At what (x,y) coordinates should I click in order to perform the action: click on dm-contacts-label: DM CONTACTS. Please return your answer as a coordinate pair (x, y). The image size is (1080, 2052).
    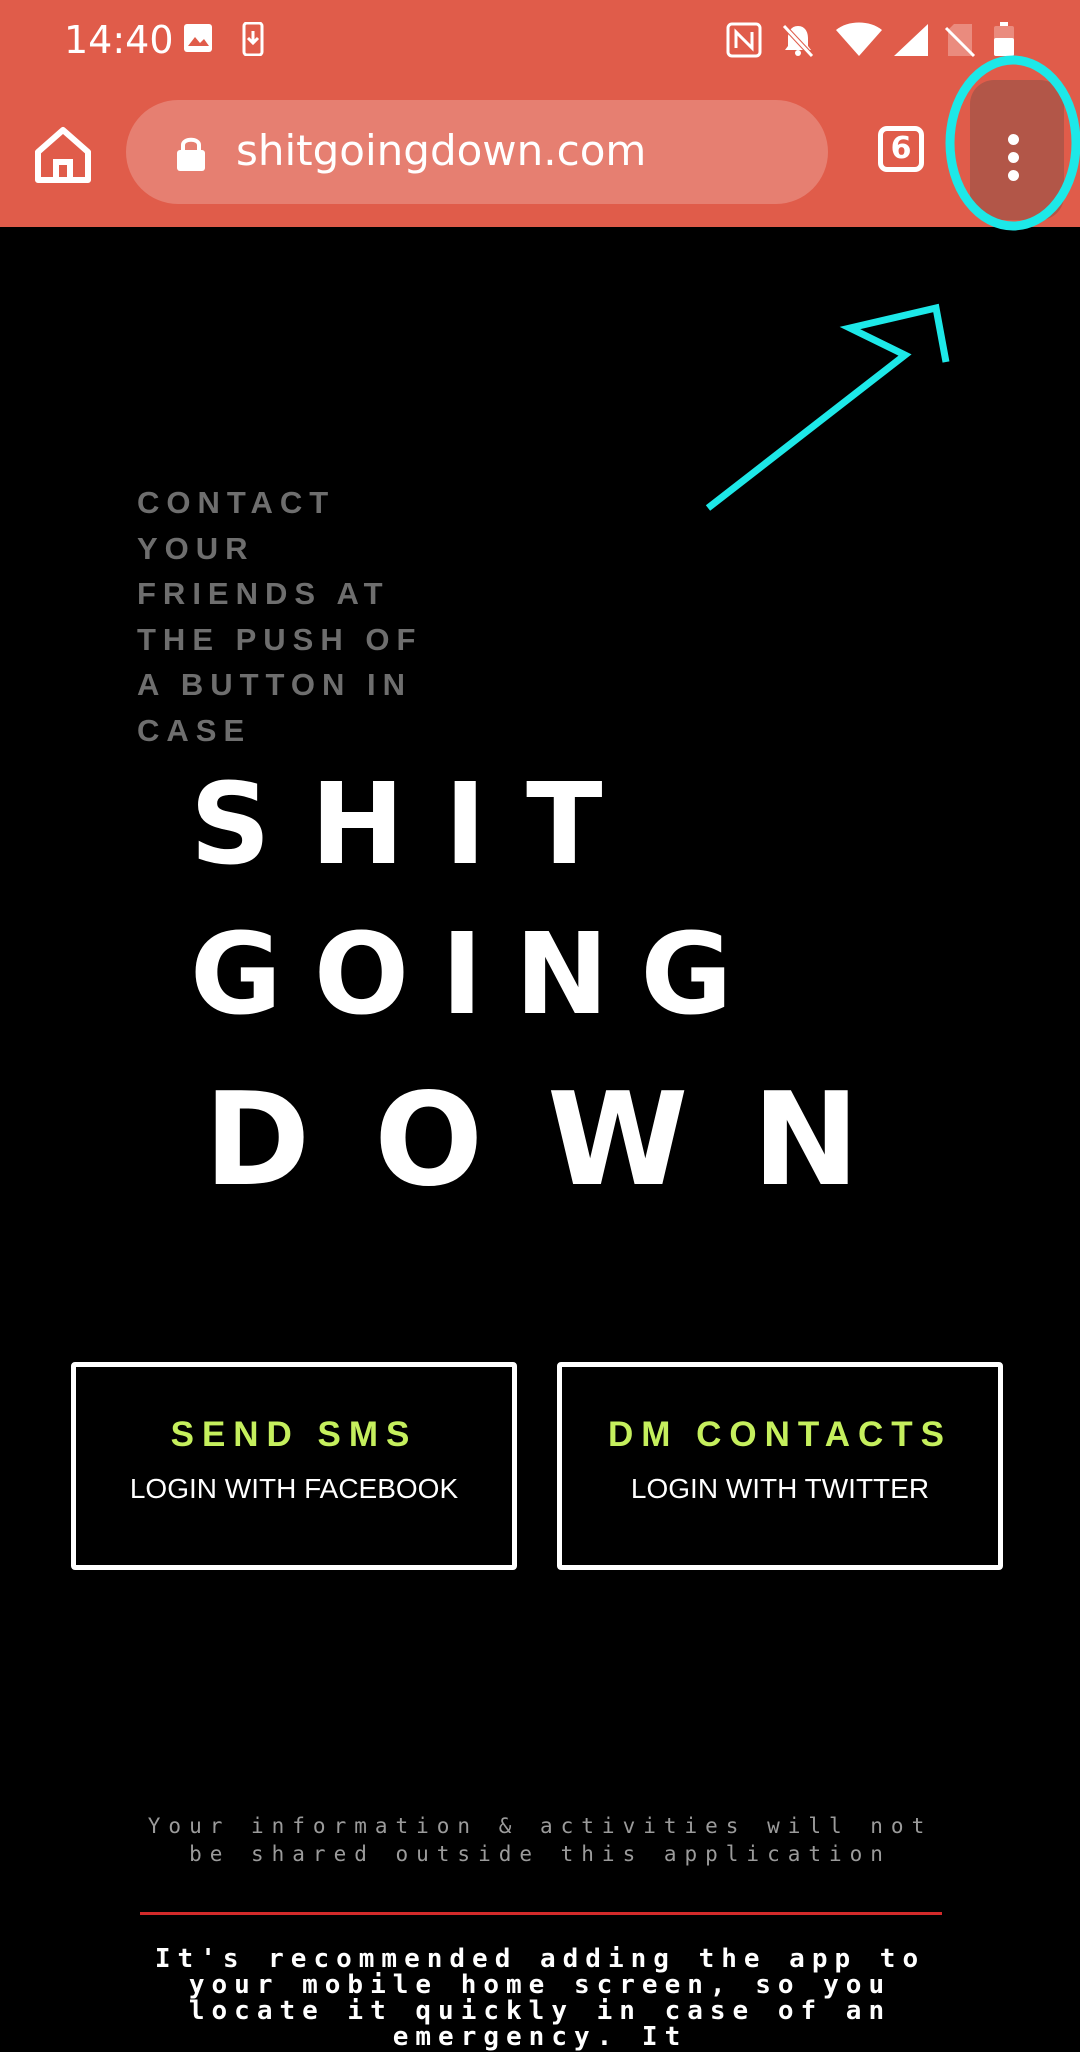
    Looking at the image, I should click on (780, 1434).